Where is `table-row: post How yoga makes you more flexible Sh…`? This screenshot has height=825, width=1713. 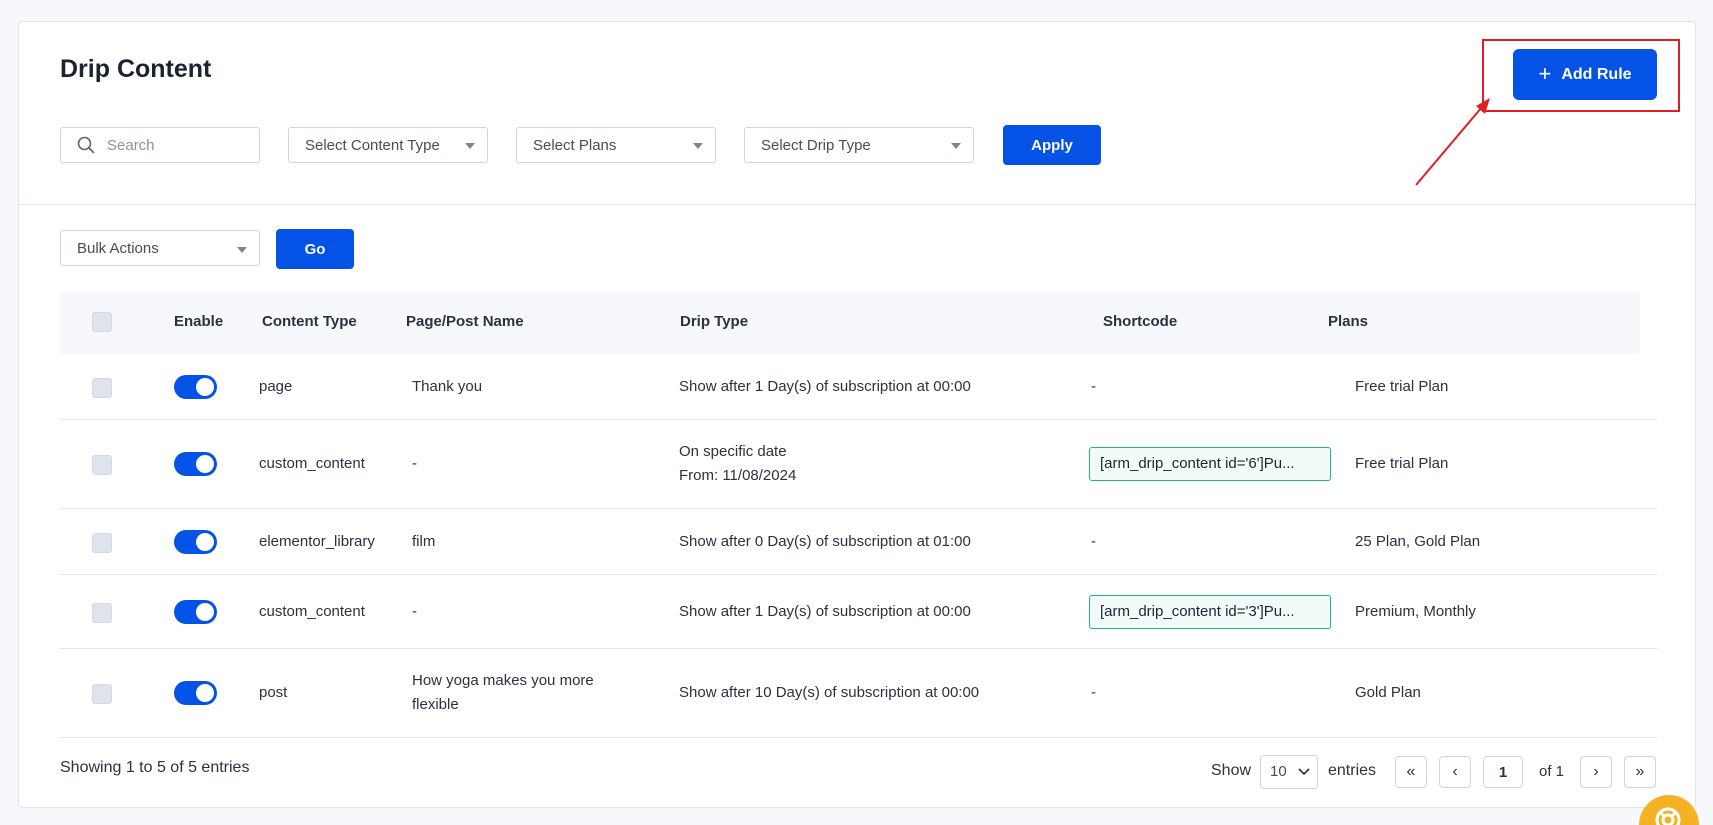 table-row: post How yoga makes you more flexible Sh… is located at coordinates (858, 693).